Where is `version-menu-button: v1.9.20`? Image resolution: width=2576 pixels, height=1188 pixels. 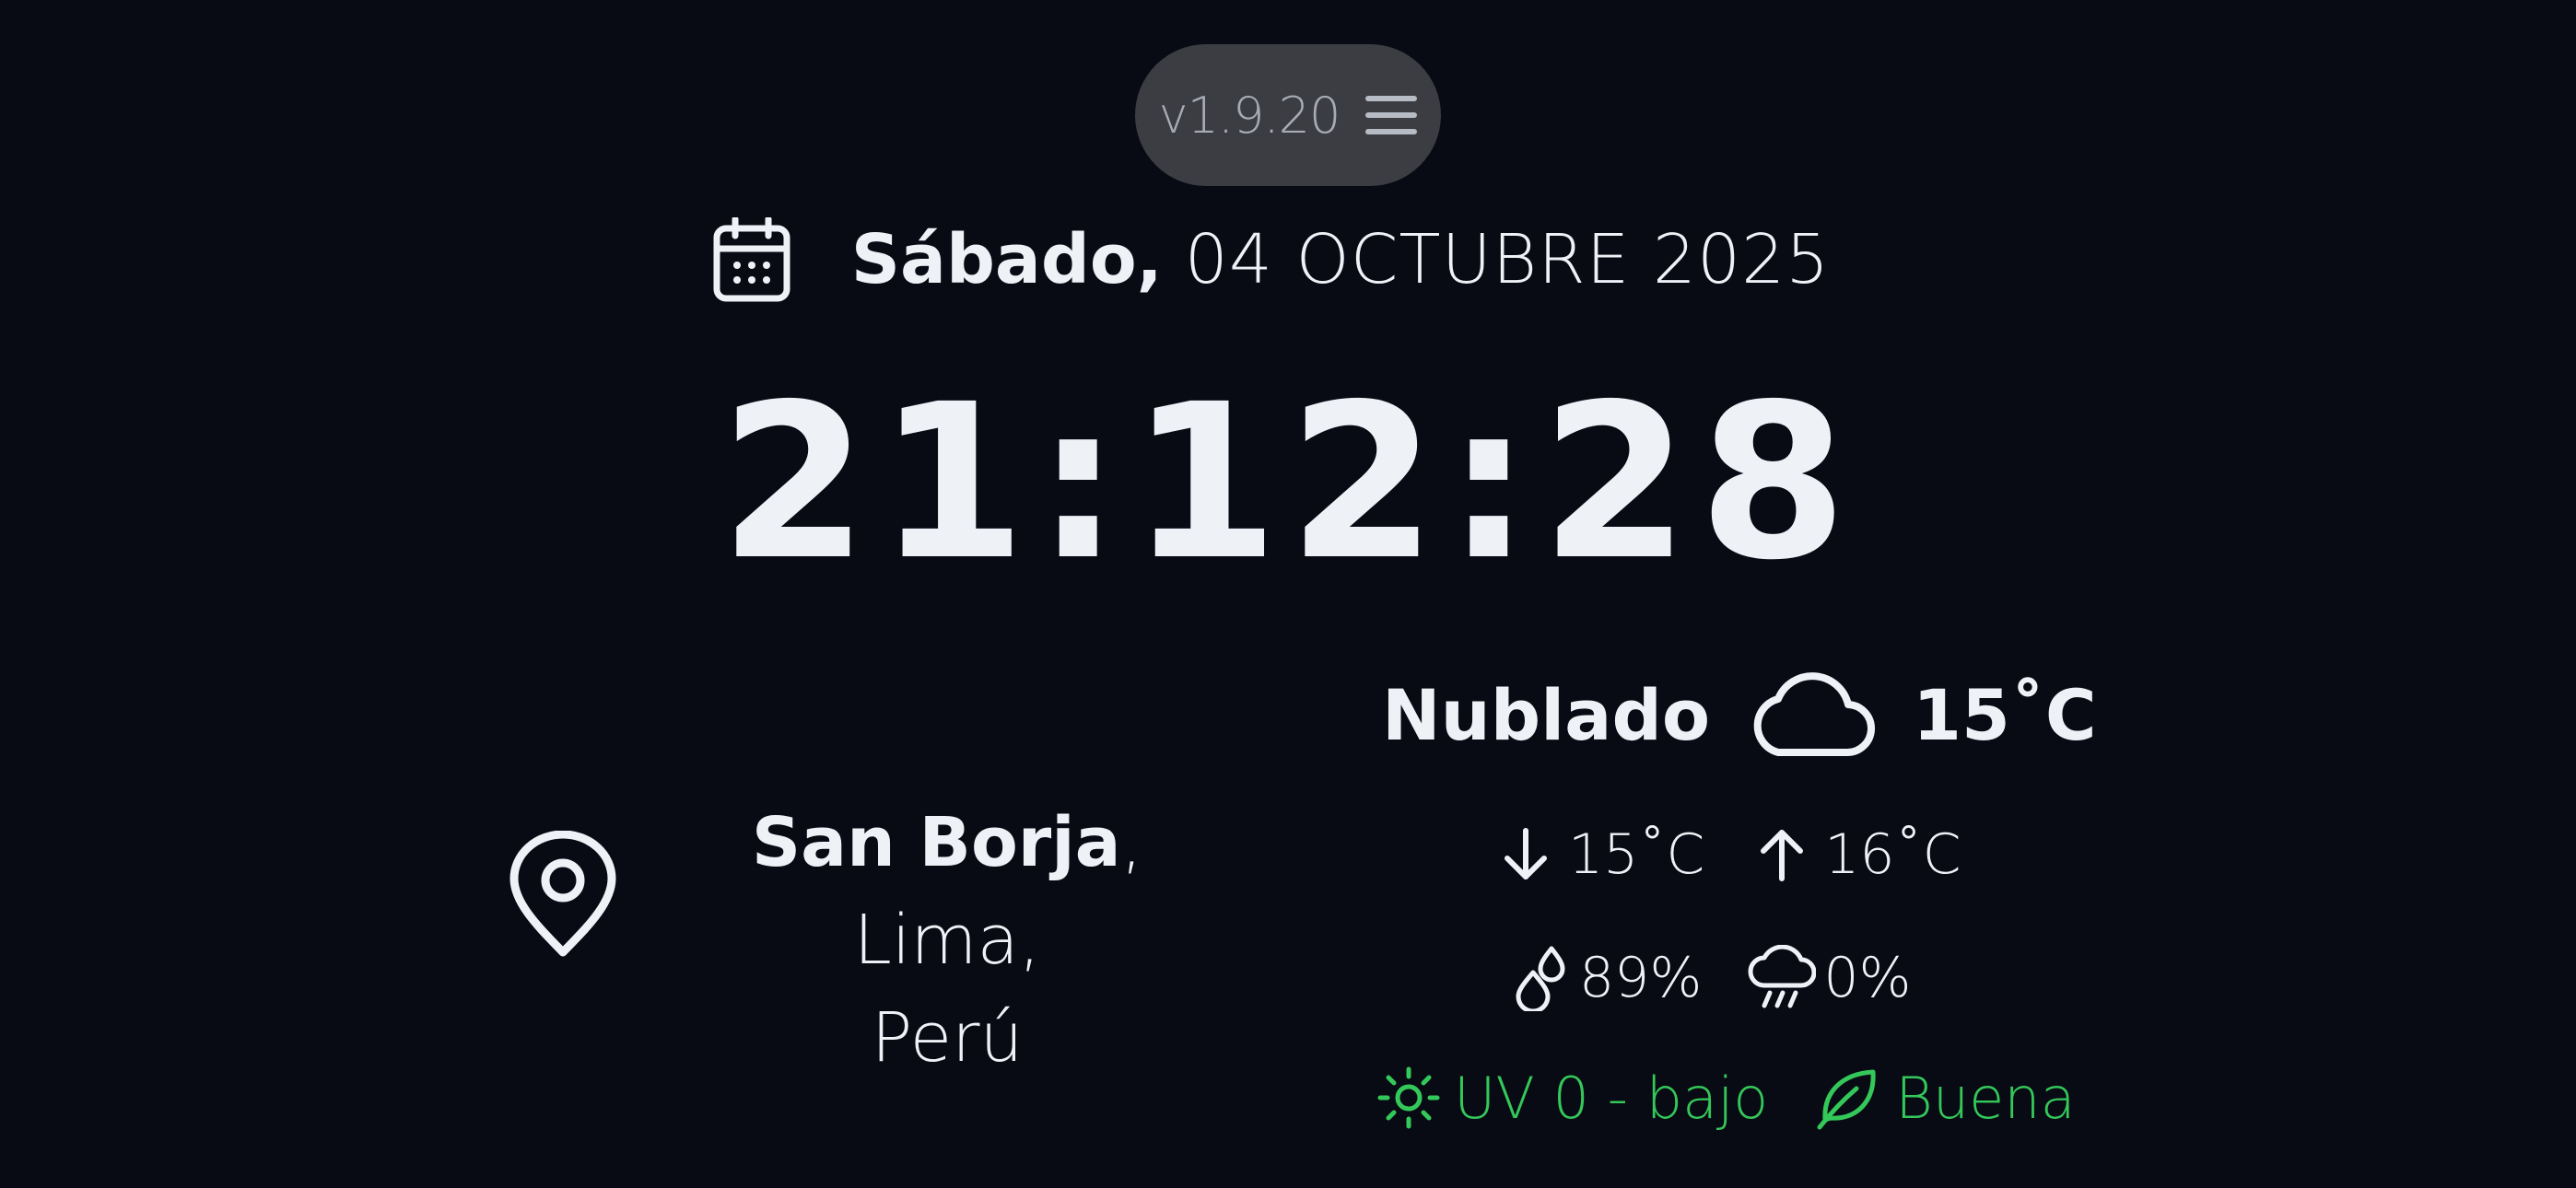
version-menu-button: v1.9.20 is located at coordinates (1288, 115).